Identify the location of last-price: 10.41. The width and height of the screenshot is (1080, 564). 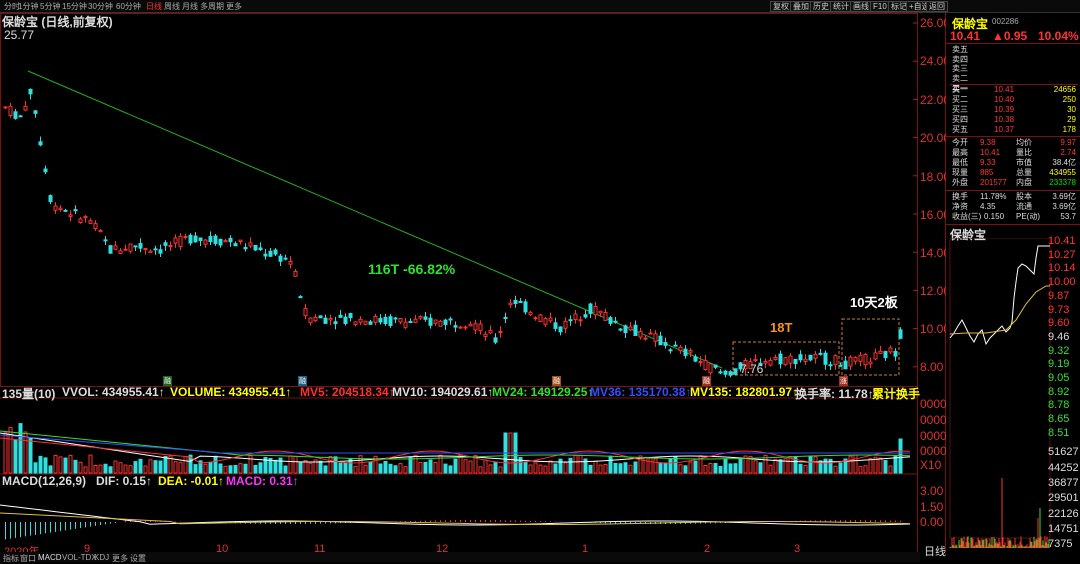
(965, 36).